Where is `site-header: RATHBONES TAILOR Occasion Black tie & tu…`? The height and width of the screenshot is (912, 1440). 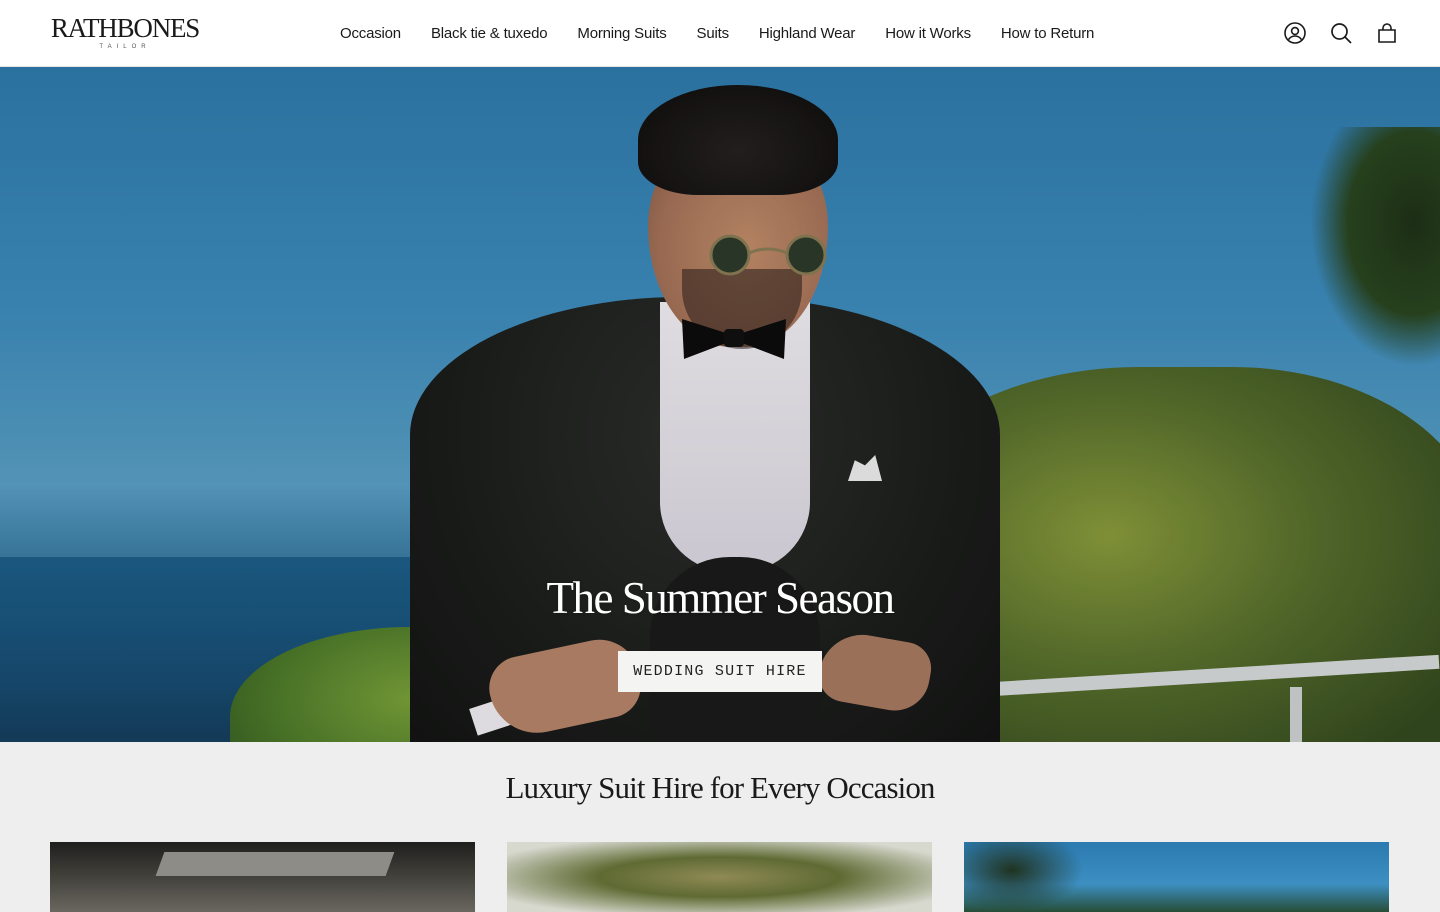 site-header: RATHBONES TAILOR Occasion Black tie & tu… is located at coordinates (720, 33).